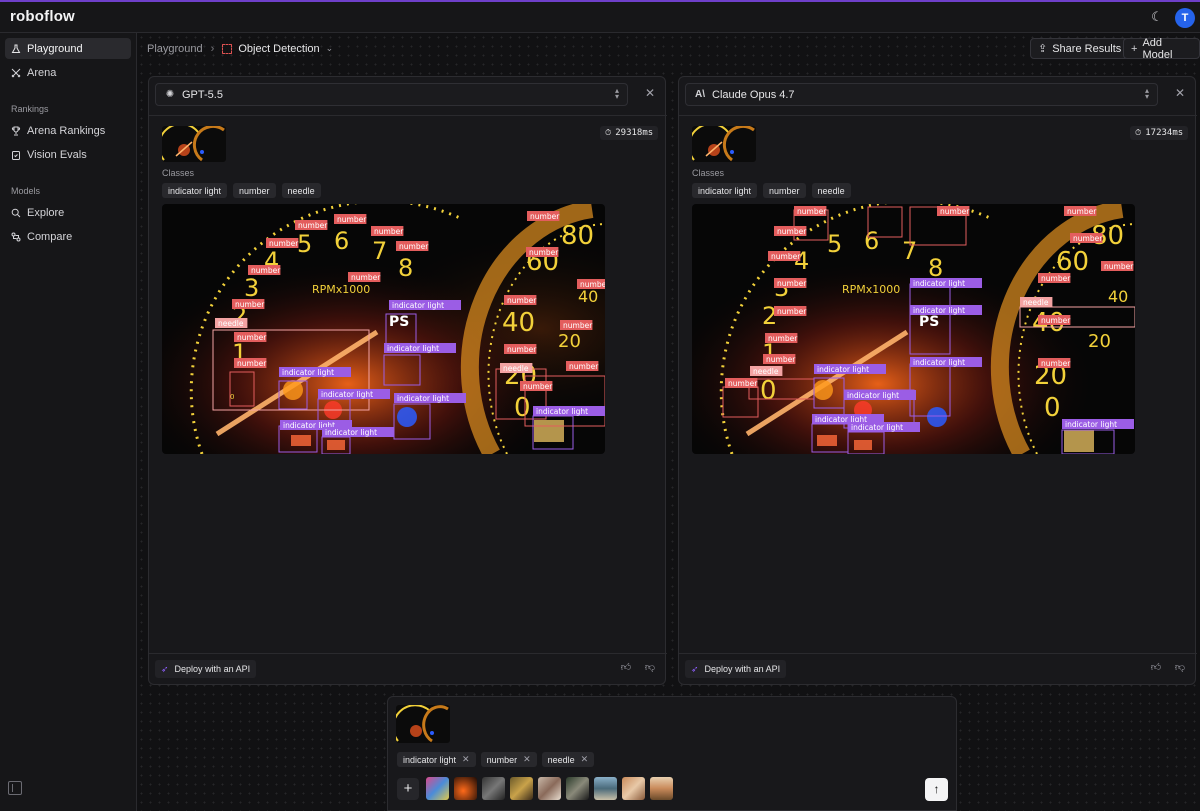 The image size is (1200, 811). Describe the element at coordinates (254, 190) in the screenshot. I see `class-chip: number` at that location.